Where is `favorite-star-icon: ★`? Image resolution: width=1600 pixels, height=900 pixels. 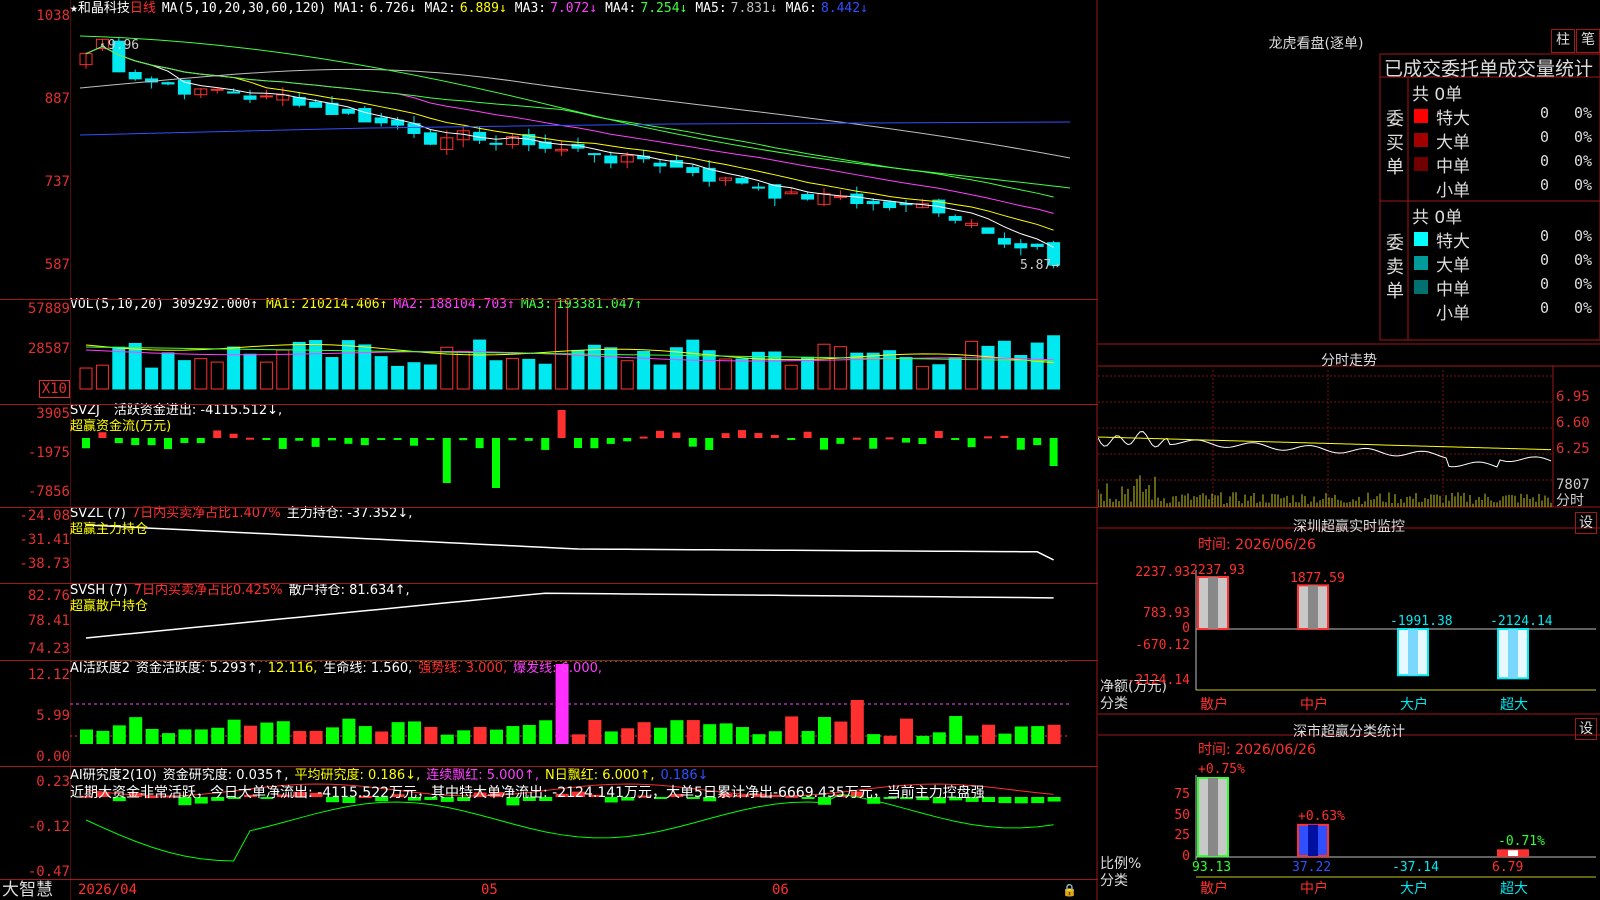
favorite-star-icon: ★ is located at coordinates (74, 8).